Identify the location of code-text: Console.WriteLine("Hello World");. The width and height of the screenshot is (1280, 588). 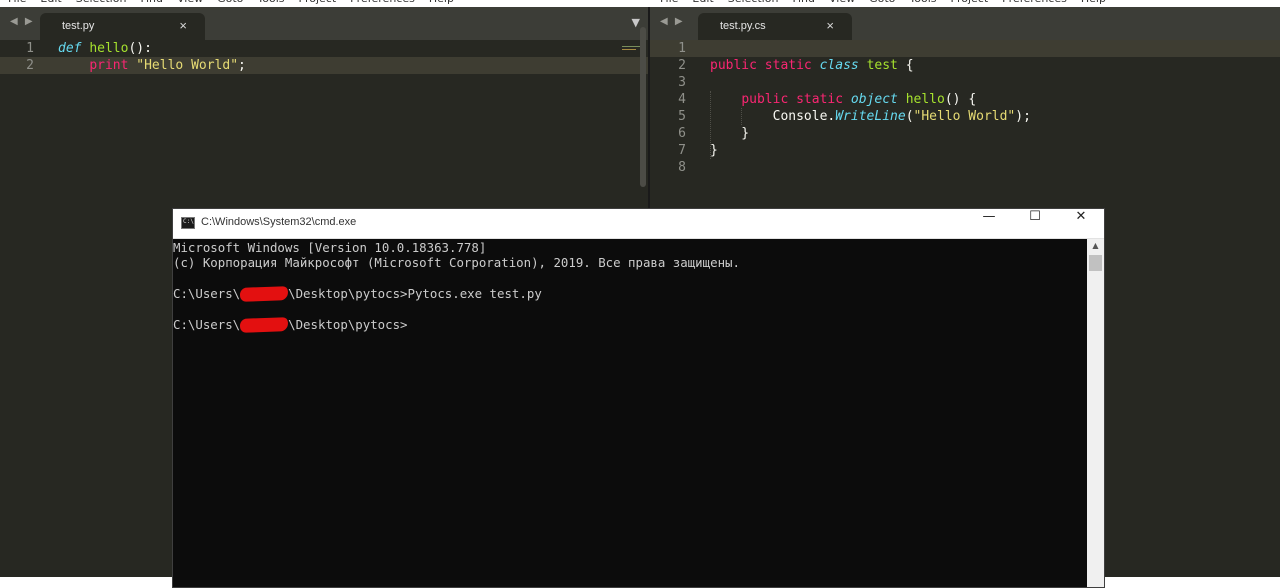
(870, 116).